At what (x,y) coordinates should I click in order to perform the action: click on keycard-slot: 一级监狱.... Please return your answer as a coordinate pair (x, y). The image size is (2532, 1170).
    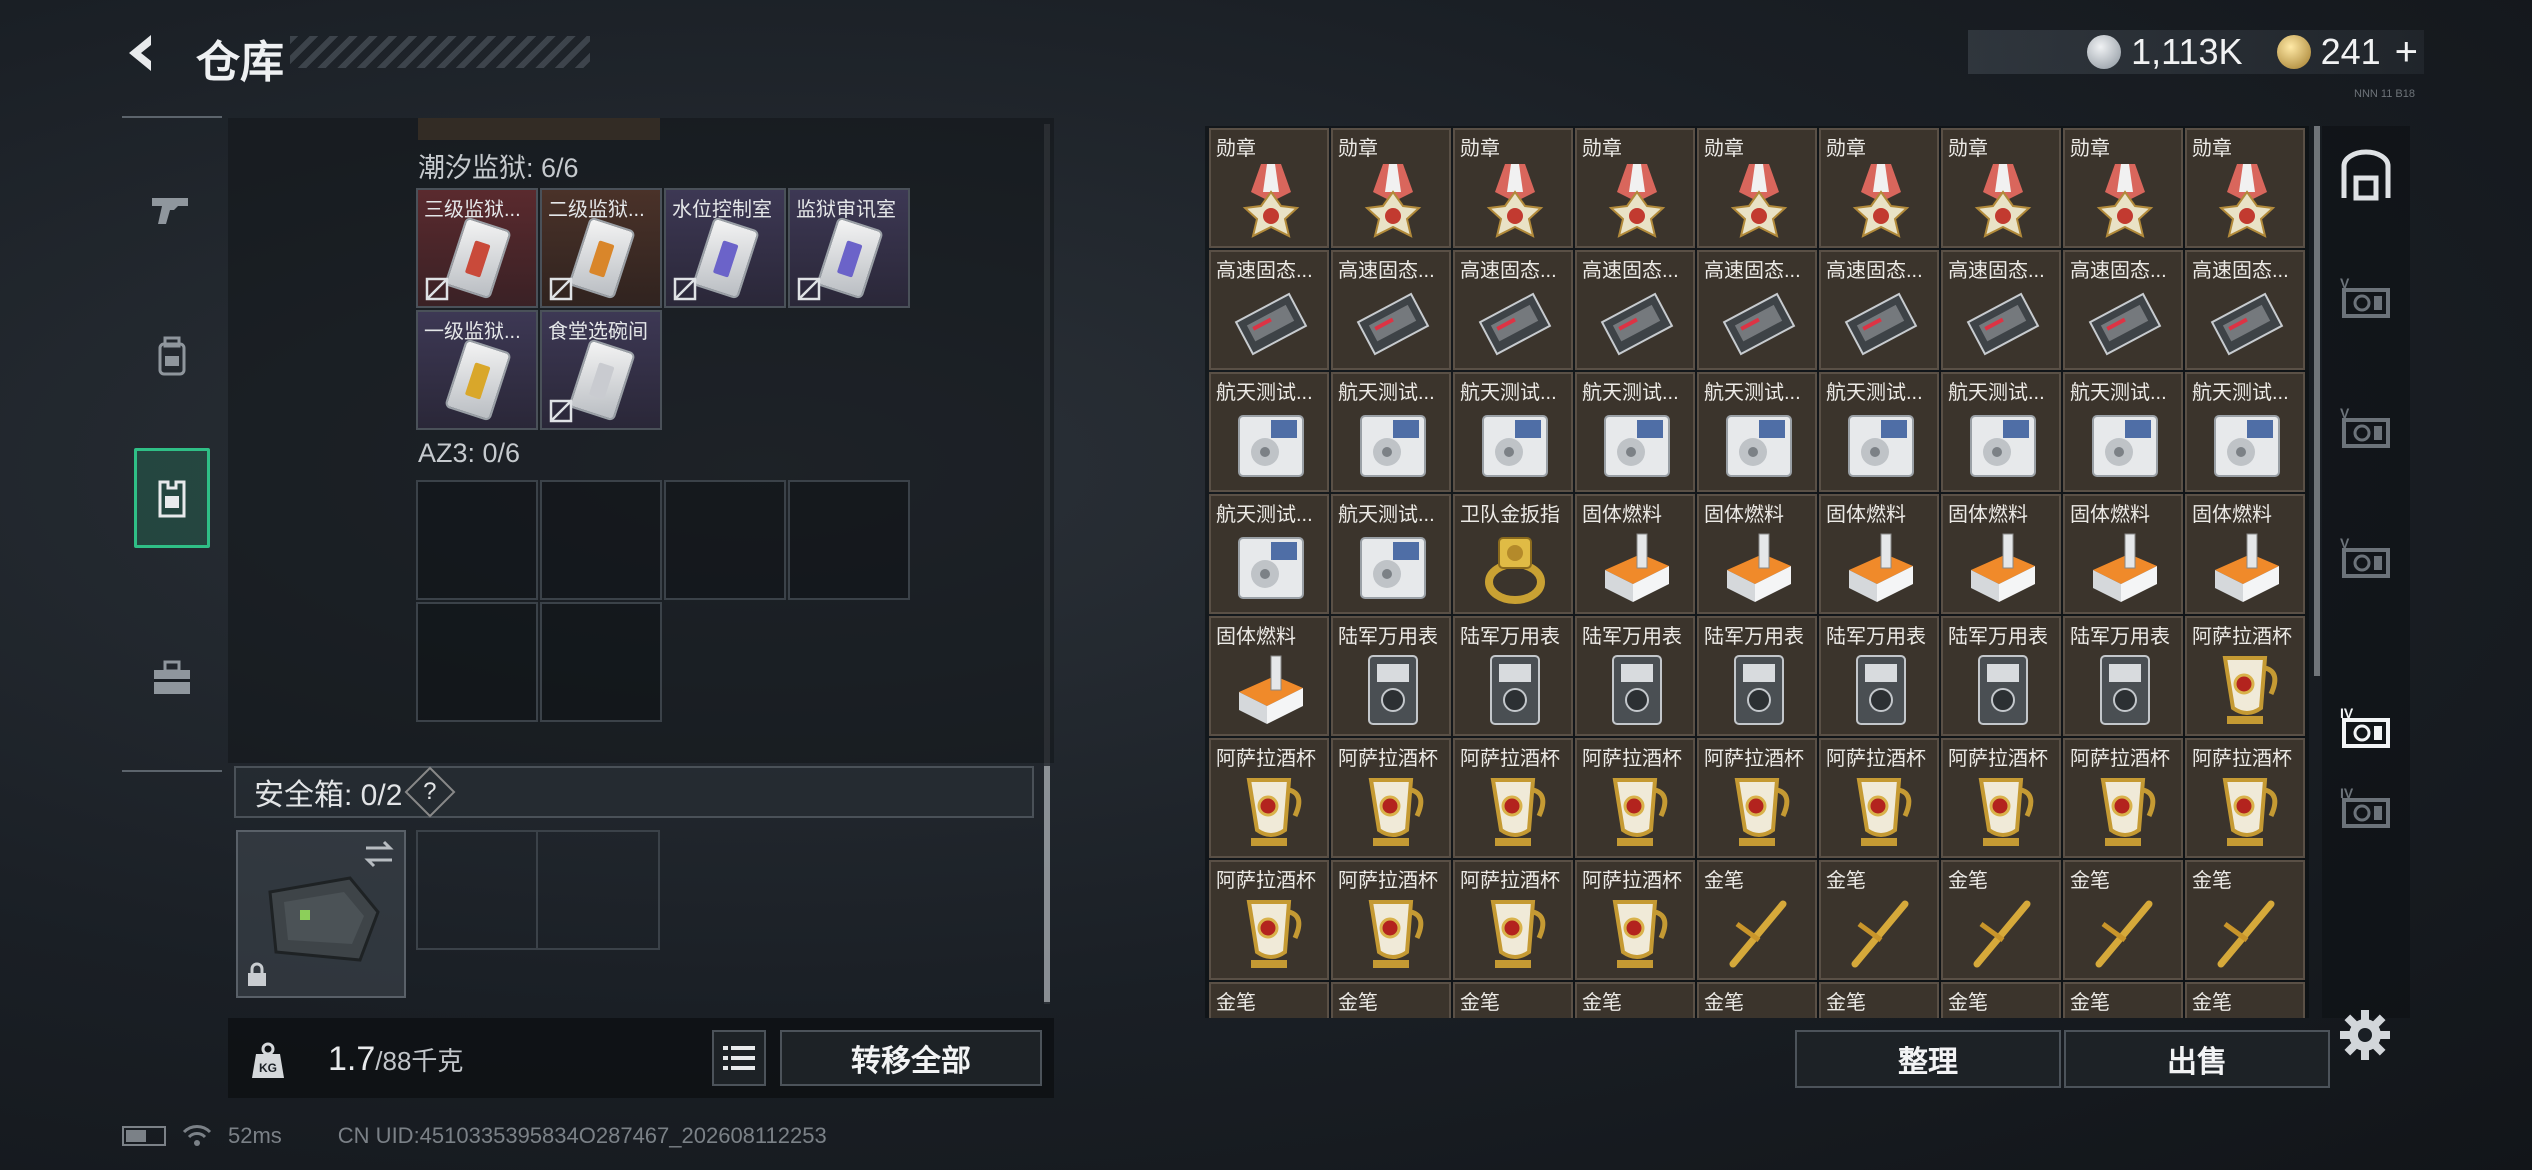
    Looking at the image, I should click on (477, 370).